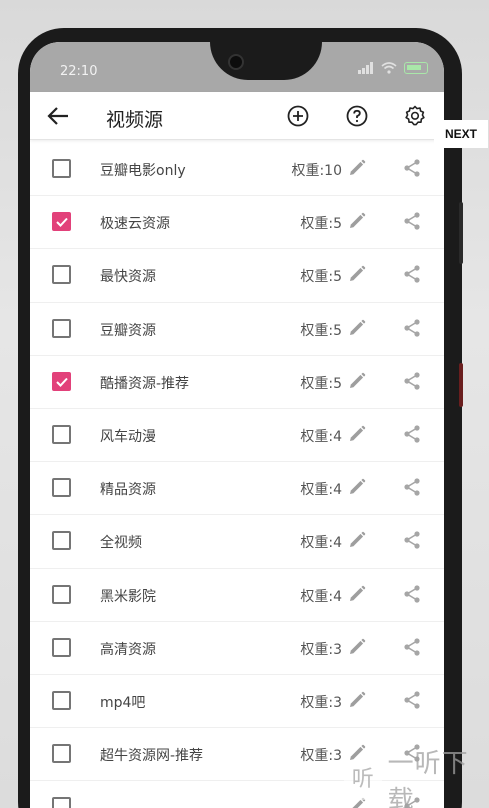 Image resolution: width=489 pixels, height=808 pixels. What do you see at coordinates (123, 702) in the screenshot?
I see `source-name: mp4吧` at bounding box center [123, 702].